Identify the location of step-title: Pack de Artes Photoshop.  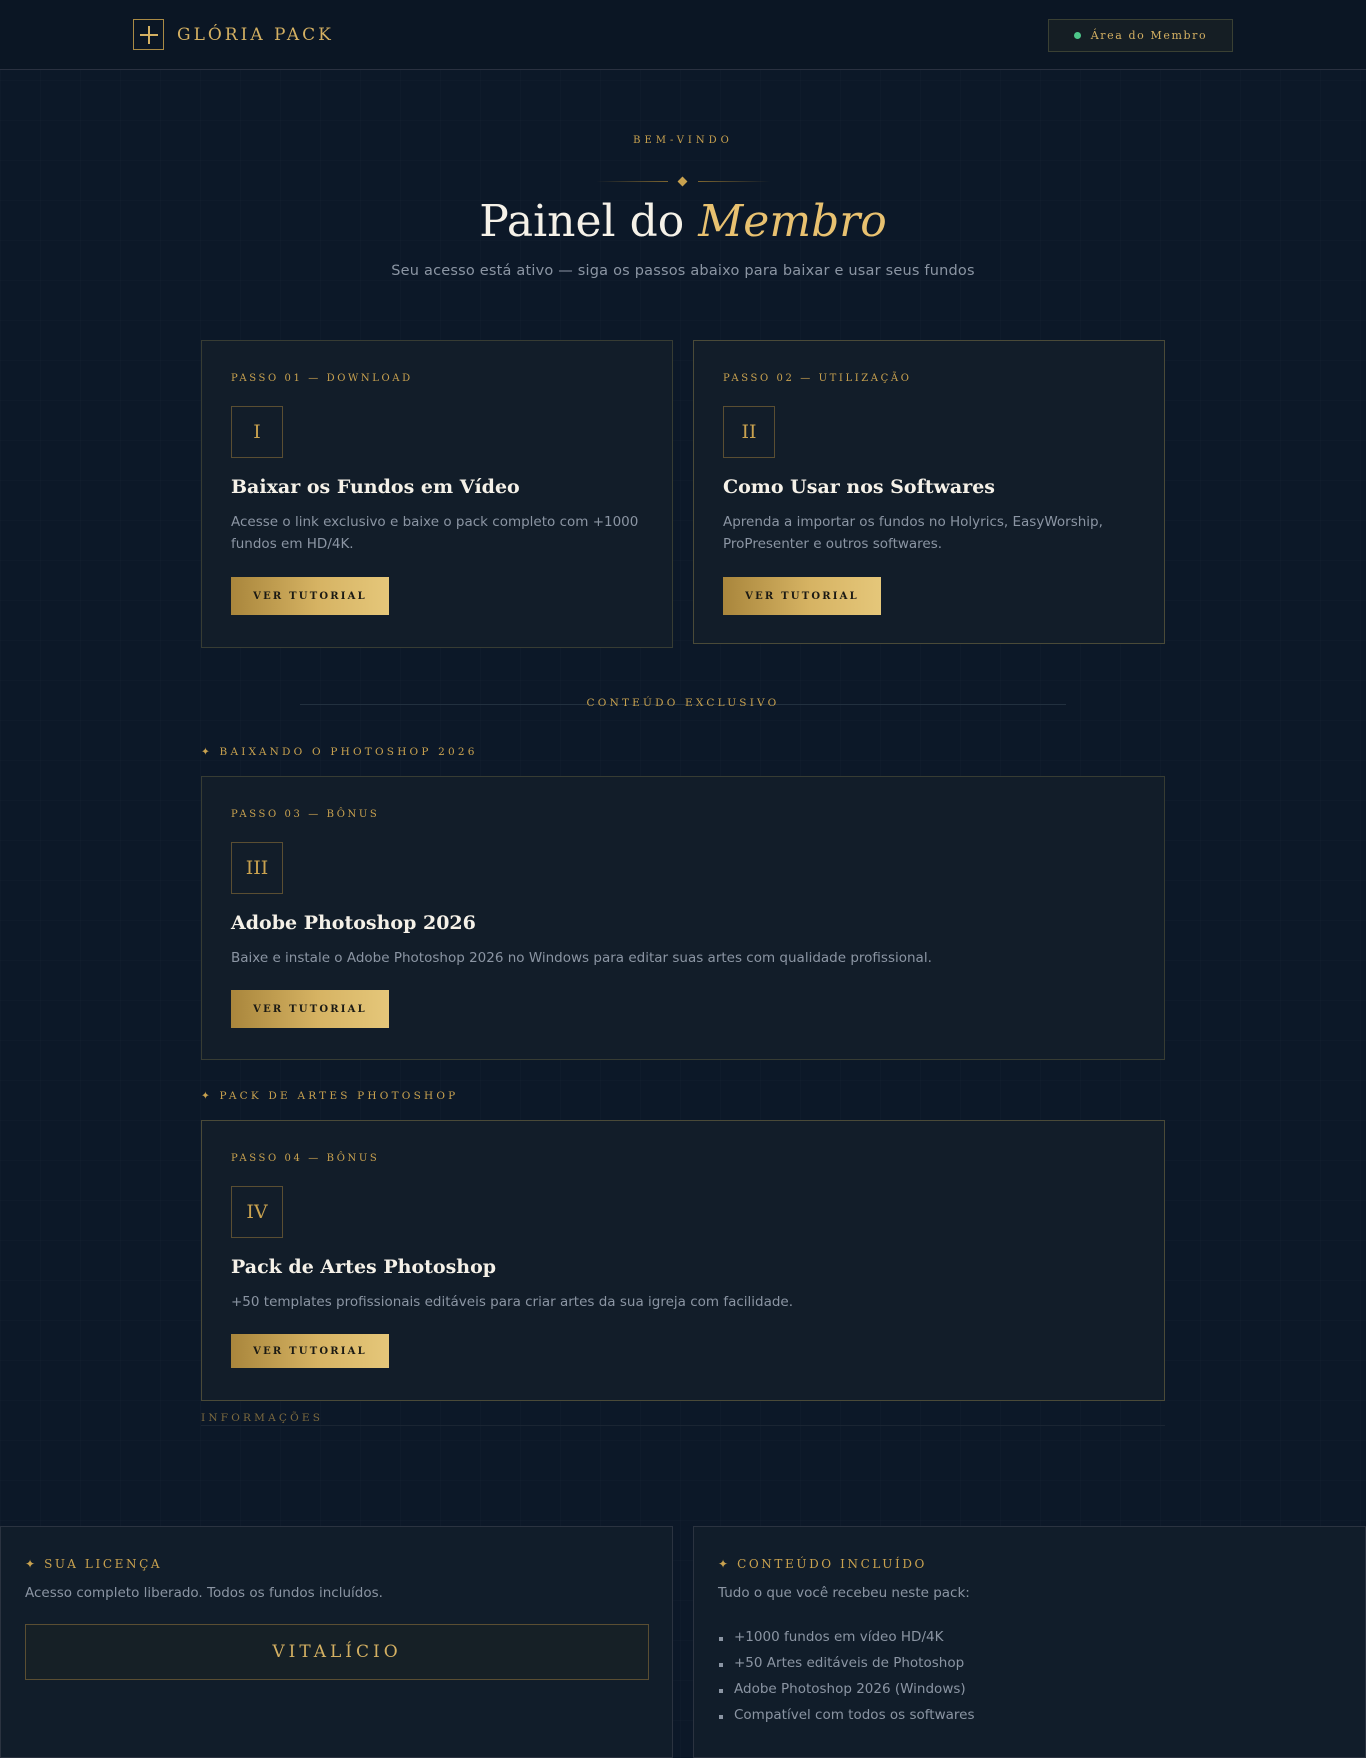
(364, 1267).